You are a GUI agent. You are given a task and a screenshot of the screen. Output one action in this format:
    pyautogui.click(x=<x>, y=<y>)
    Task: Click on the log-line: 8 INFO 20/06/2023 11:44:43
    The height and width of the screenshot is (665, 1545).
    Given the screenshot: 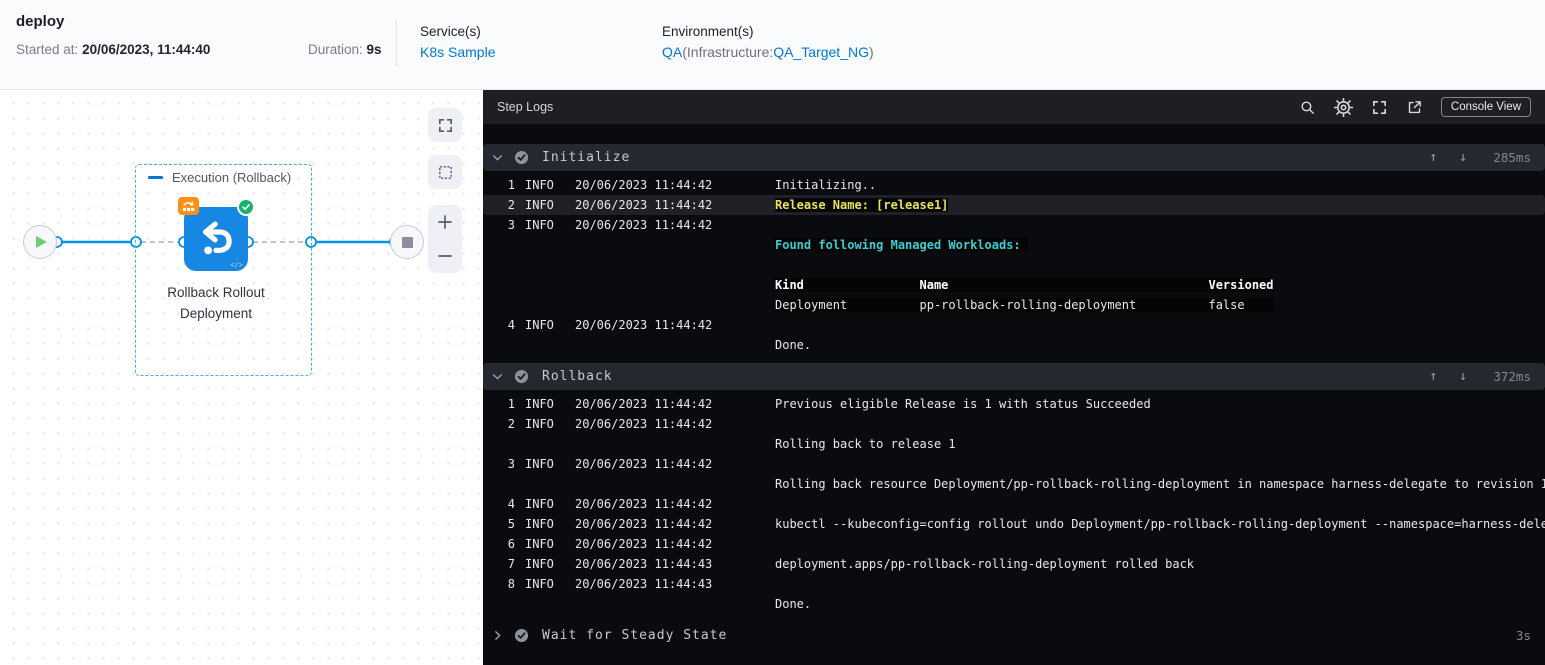 What is the action you would take?
    pyautogui.click(x=610, y=584)
    